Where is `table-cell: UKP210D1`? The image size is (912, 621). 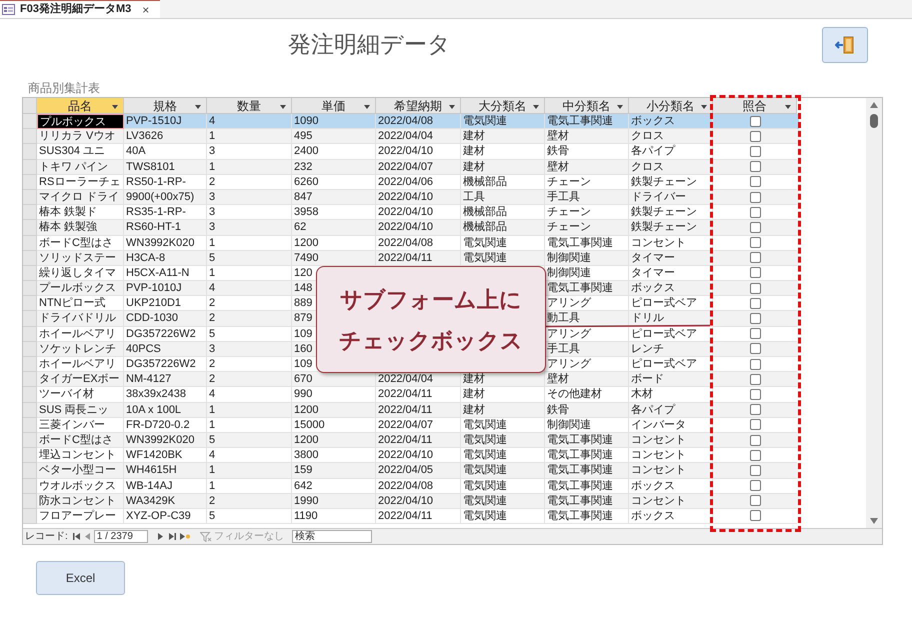 table-cell: UKP210D1 is located at coordinates (154, 303).